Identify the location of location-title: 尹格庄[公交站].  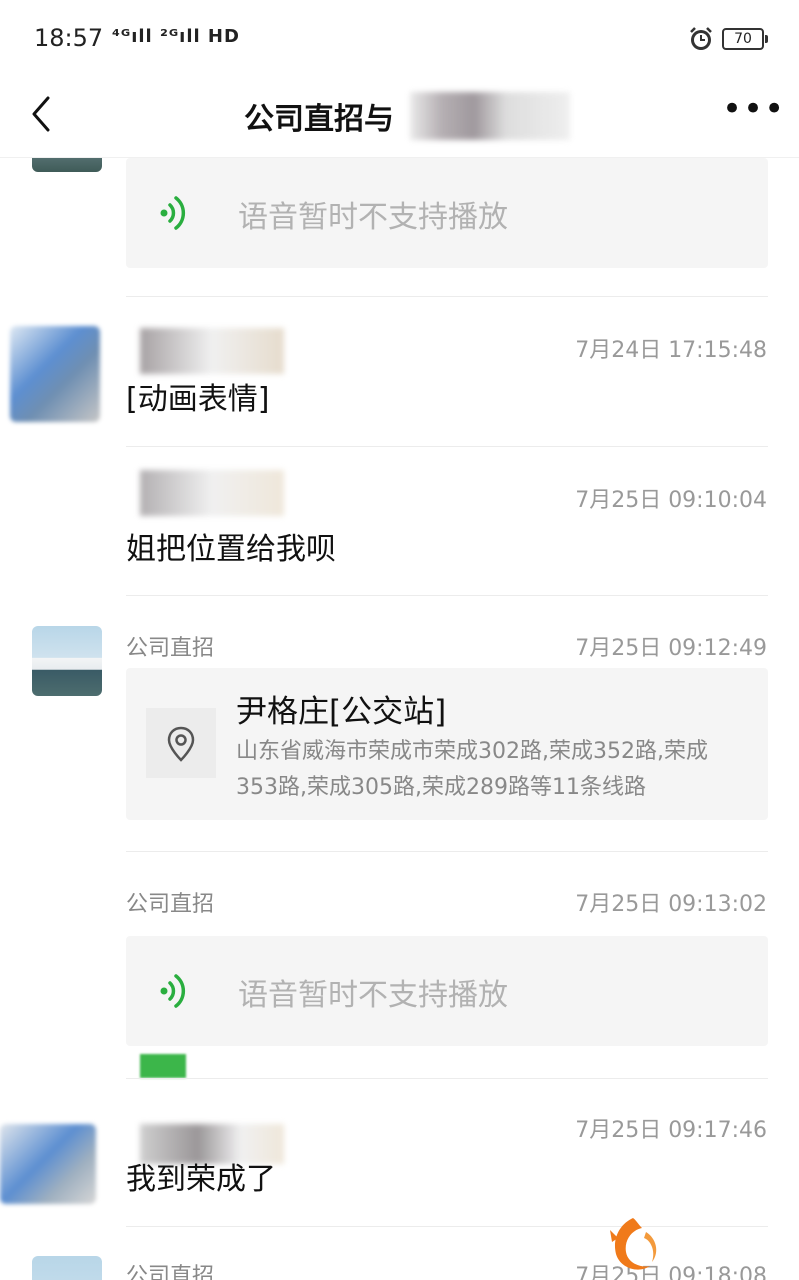
(341, 712).